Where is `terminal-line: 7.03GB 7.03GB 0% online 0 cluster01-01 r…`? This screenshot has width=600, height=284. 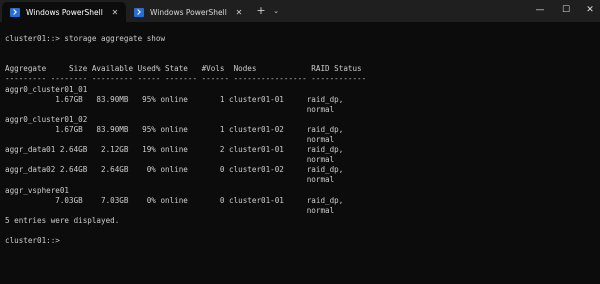
terminal-line: 7.03GB 7.03GB 0% online 0 cluster01-01 r… is located at coordinates (174, 200).